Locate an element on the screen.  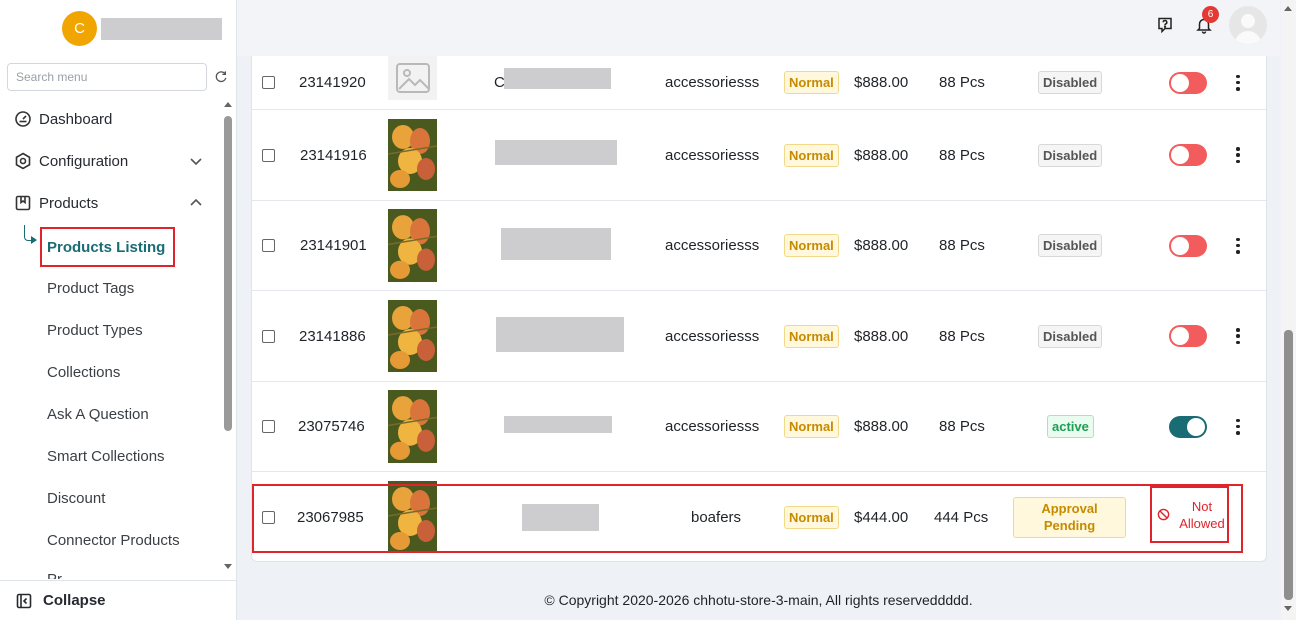
collapse-label: Collapse is located at coordinates (74, 600).